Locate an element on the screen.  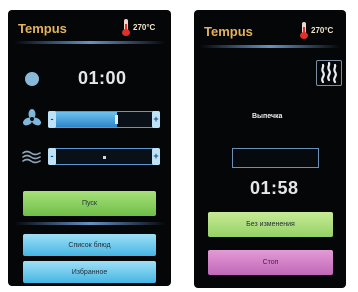
humidity-decrease-button: - is located at coordinates (52, 156).